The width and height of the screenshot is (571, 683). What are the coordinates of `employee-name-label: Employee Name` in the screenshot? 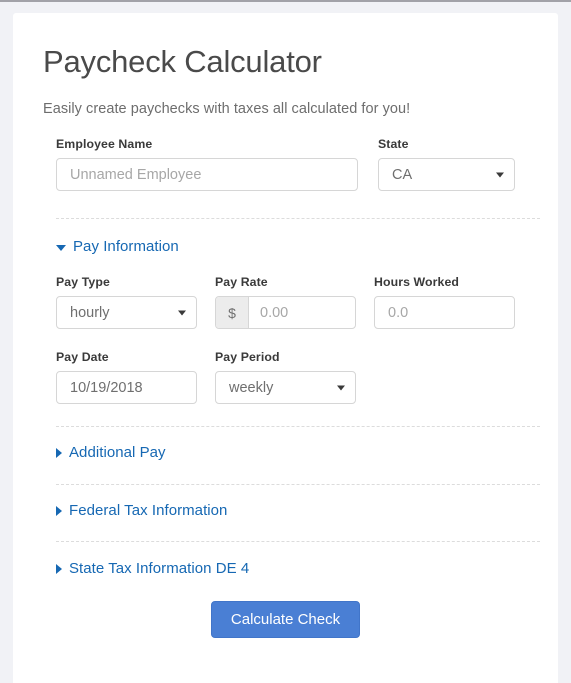 It's located at (104, 144).